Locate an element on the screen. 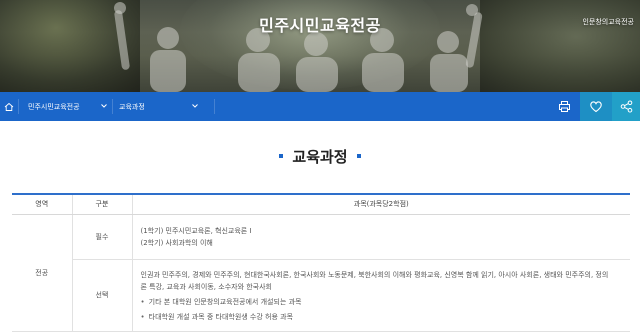  cell-type-elective: 선택 is located at coordinates (101, 295).